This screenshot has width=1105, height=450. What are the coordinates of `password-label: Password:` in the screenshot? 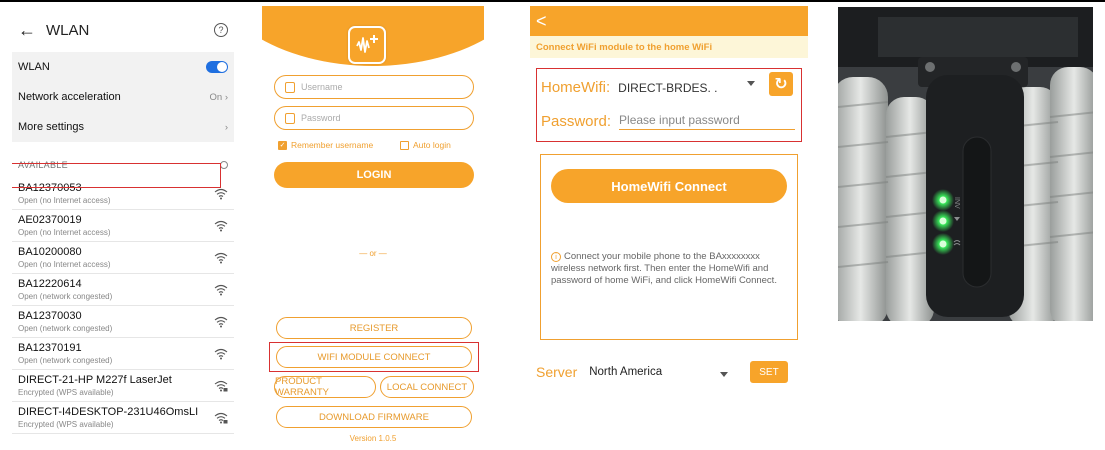 It's located at (576, 121).